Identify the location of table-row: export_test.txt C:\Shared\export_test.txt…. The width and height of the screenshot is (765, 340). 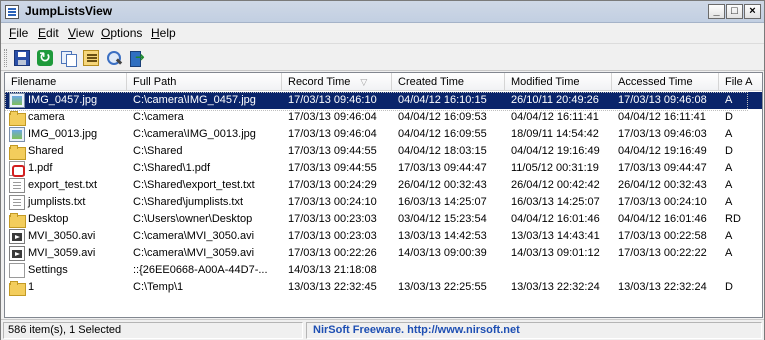
(383, 185).